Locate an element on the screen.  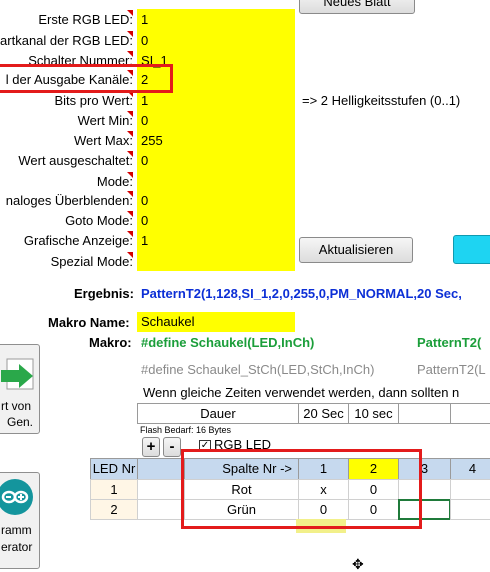
macro-pattern: PatternT2( is located at coordinates (449, 342).